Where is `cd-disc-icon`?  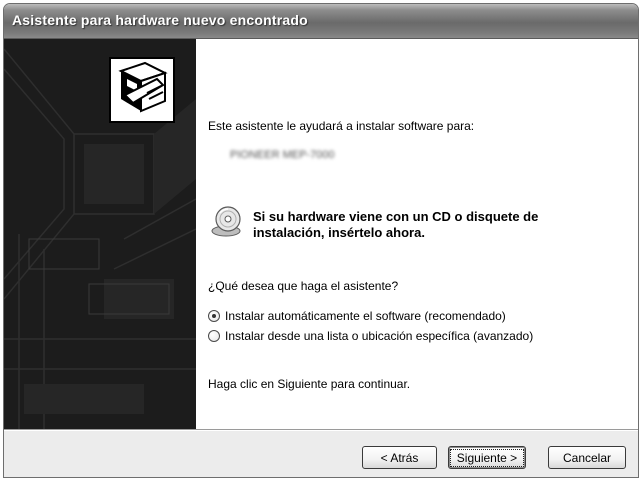
cd-disc-icon is located at coordinates (227, 221).